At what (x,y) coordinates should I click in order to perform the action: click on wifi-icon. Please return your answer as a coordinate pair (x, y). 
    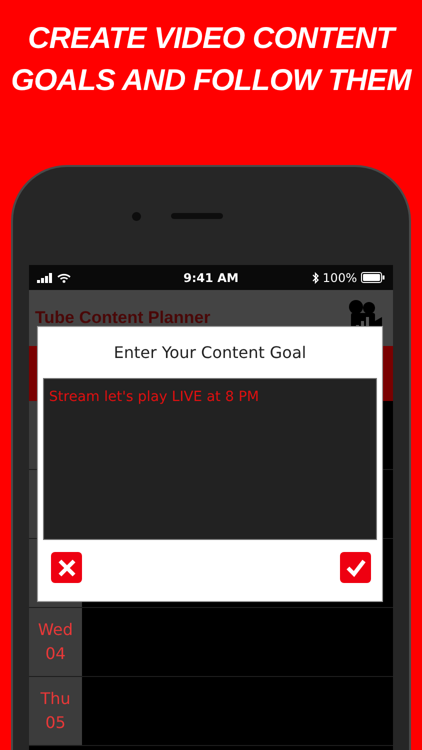
    Looking at the image, I should click on (64, 277).